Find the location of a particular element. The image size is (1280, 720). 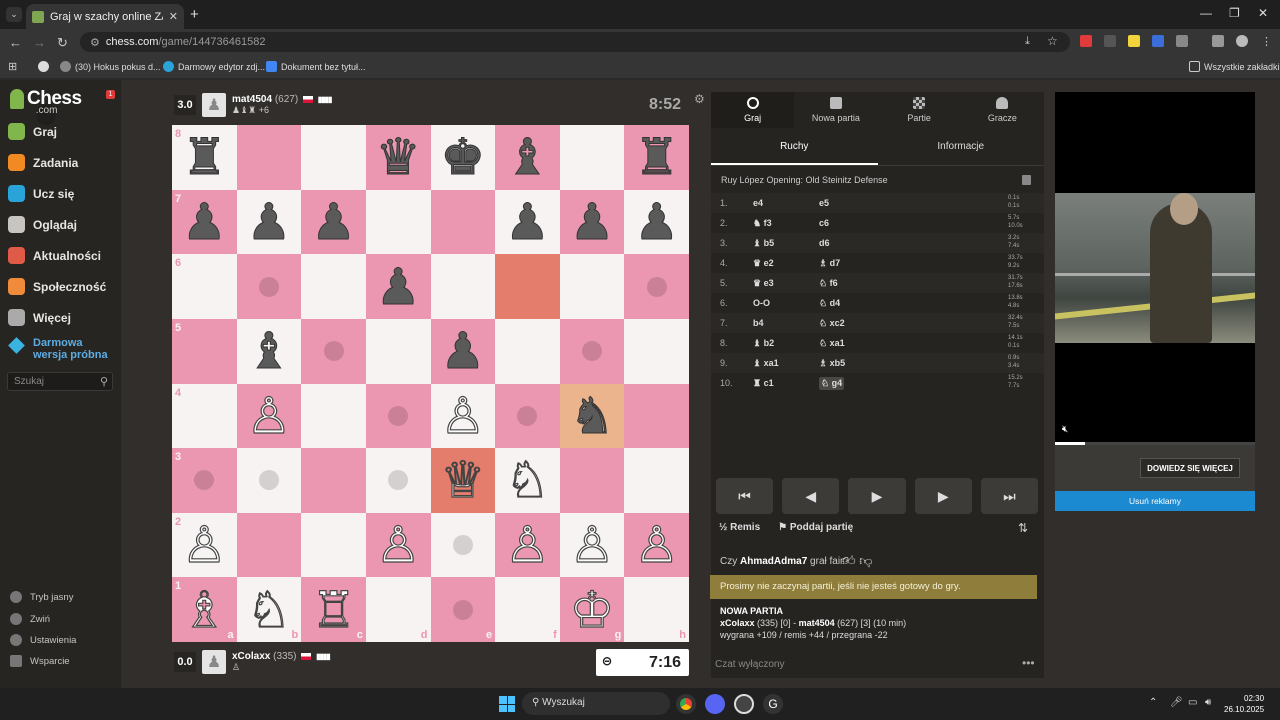

chess-piece: ♛ is located at coordinates (398, 157).